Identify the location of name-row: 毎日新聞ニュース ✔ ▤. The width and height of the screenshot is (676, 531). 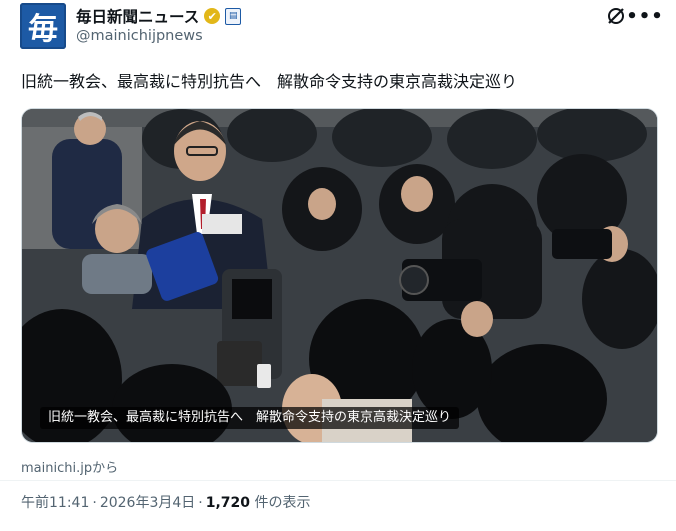
(159, 16).